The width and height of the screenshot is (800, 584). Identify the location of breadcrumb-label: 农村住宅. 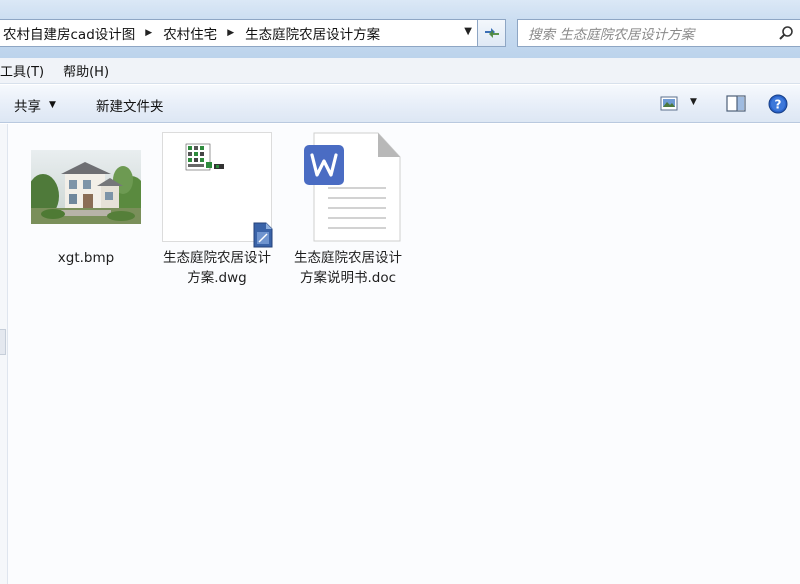
(190, 35).